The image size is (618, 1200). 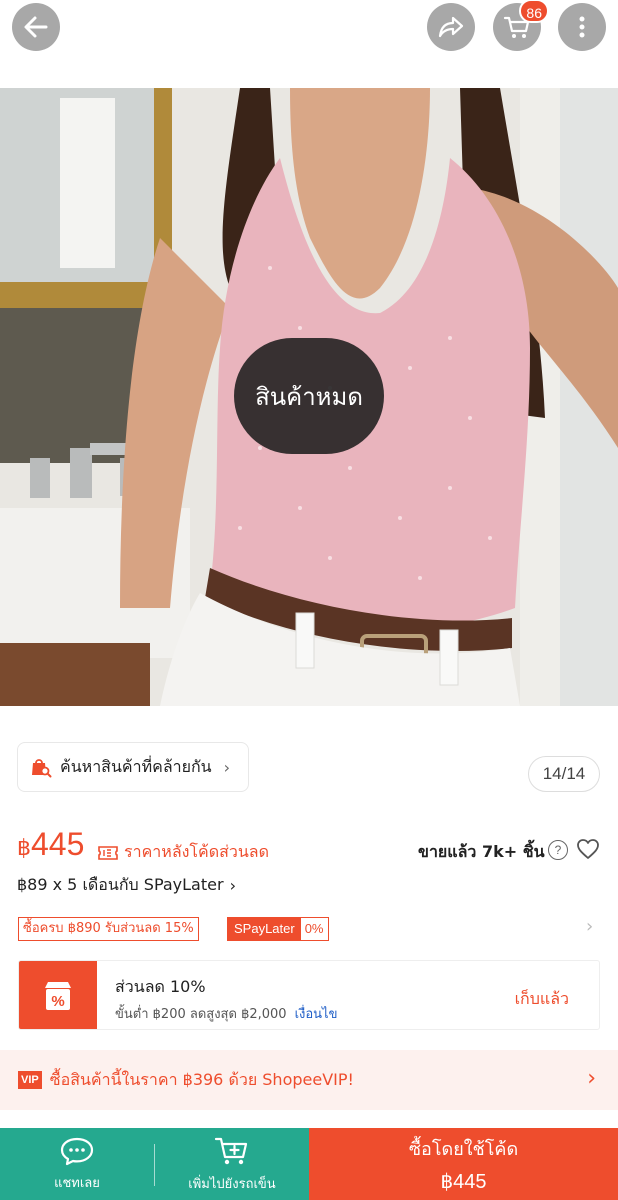 I want to click on product-price: ฿ 445, so click(x=50, y=844).